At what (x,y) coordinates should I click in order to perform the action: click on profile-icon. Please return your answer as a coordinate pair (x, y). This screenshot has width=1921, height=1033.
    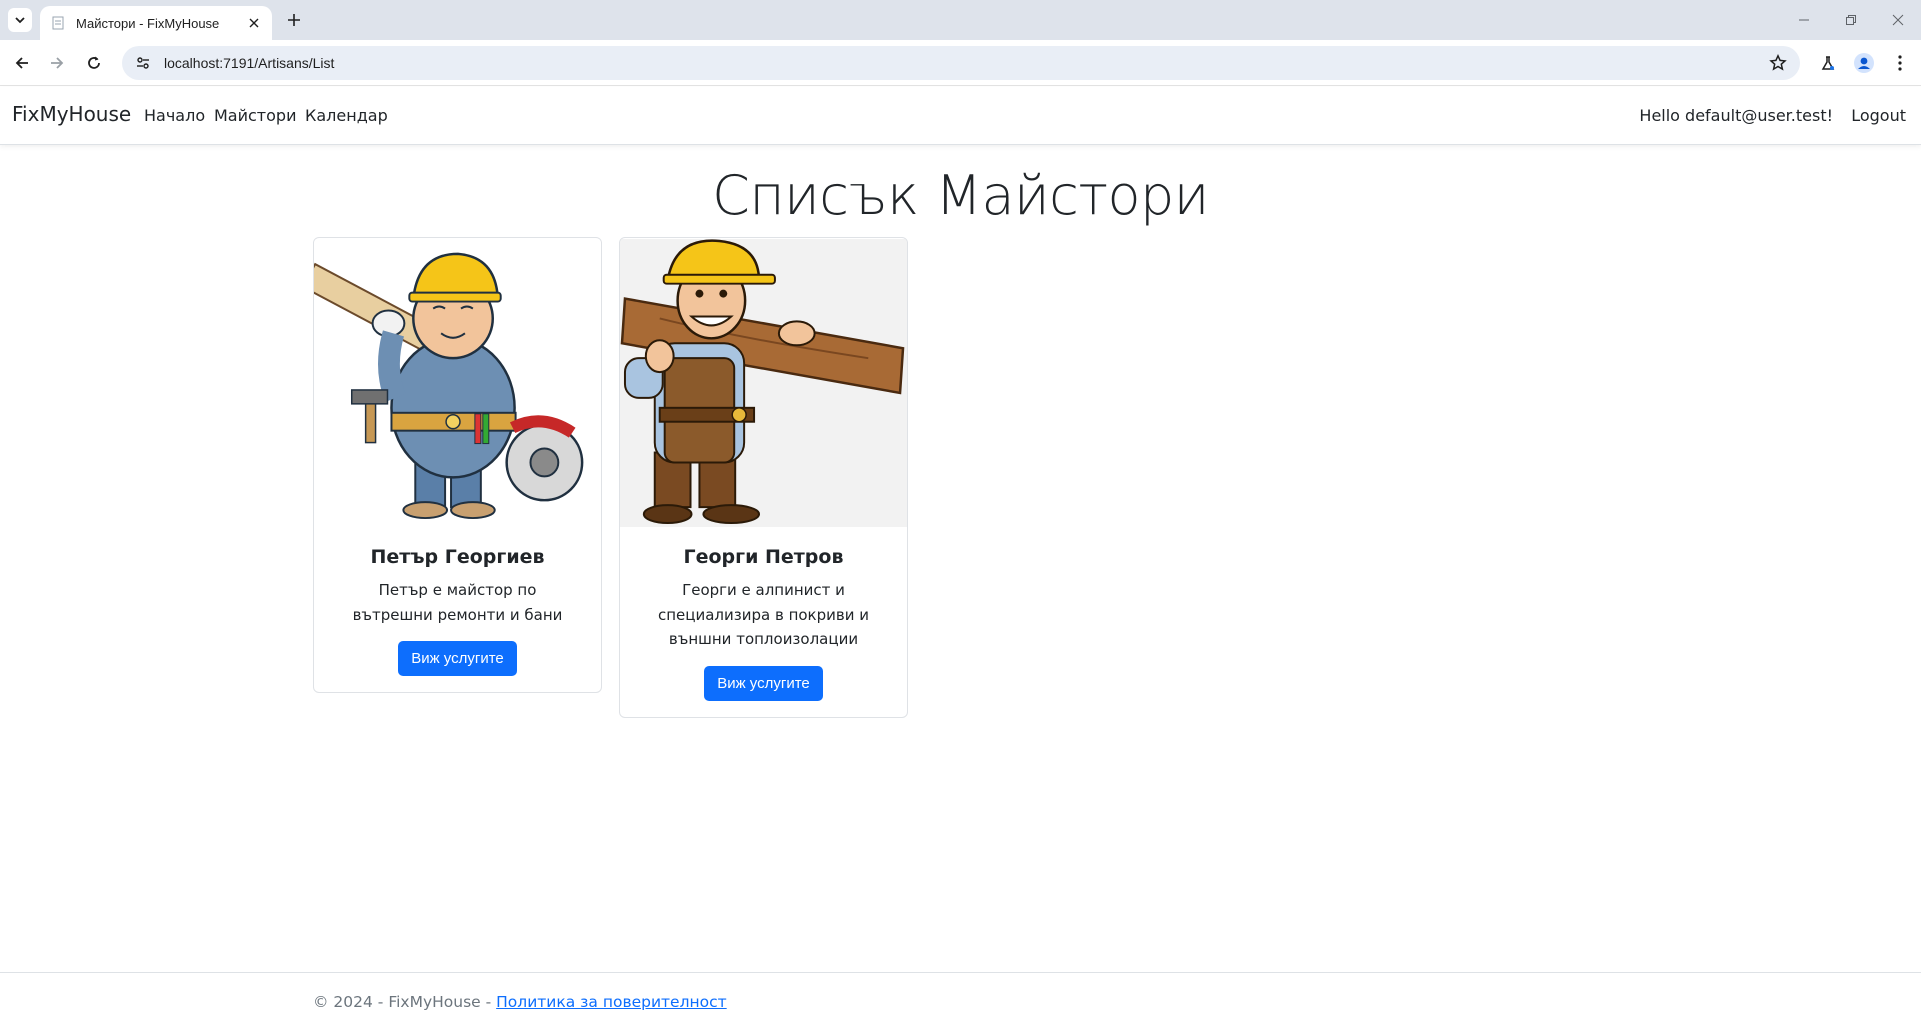
    Looking at the image, I should click on (1864, 63).